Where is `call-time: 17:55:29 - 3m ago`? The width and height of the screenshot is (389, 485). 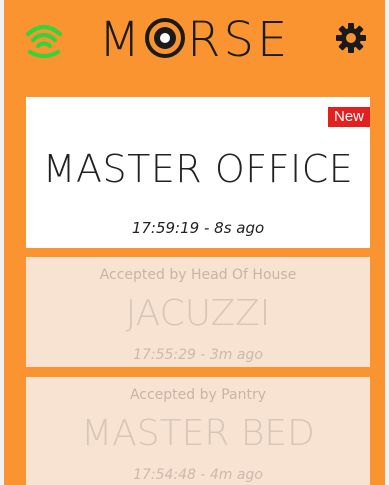
call-time: 17:55:29 - 3m ago is located at coordinates (198, 355).